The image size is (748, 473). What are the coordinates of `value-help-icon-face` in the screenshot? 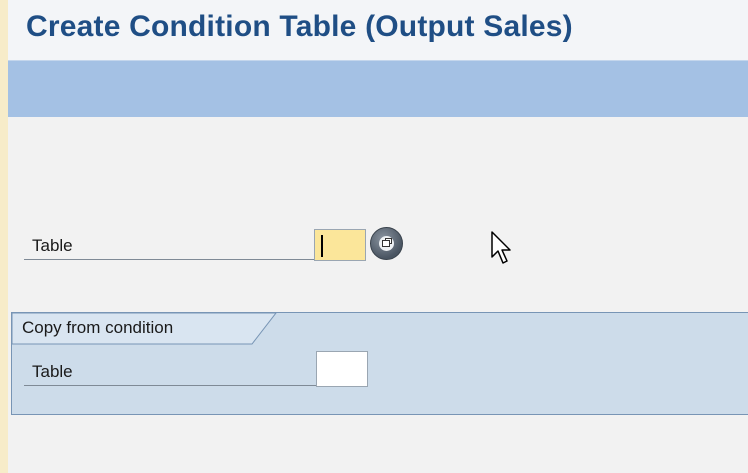 It's located at (386, 243).